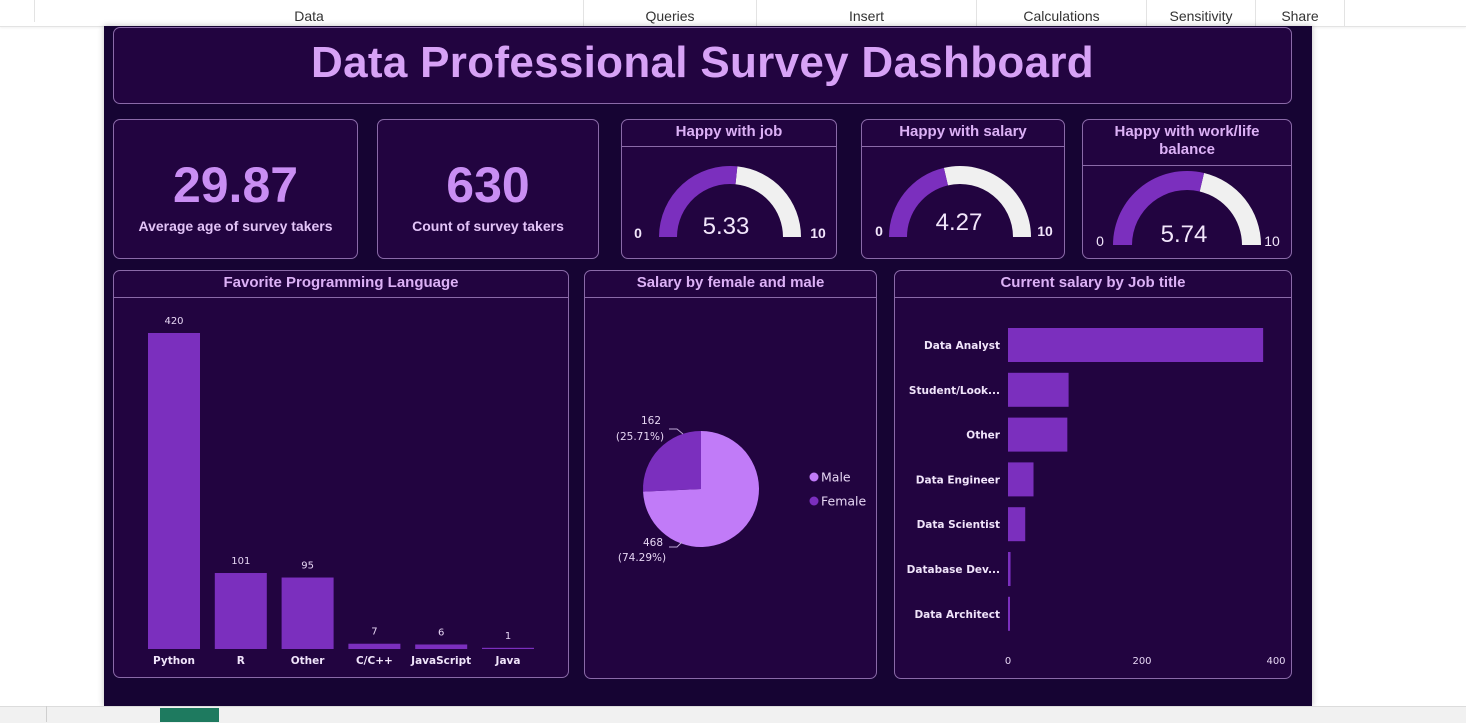 The height and width of the screenshot is (723, 1466). Describe the element at coordinates (653, 543) in the screenshot. I see `pie-count-label: 468` at that location.